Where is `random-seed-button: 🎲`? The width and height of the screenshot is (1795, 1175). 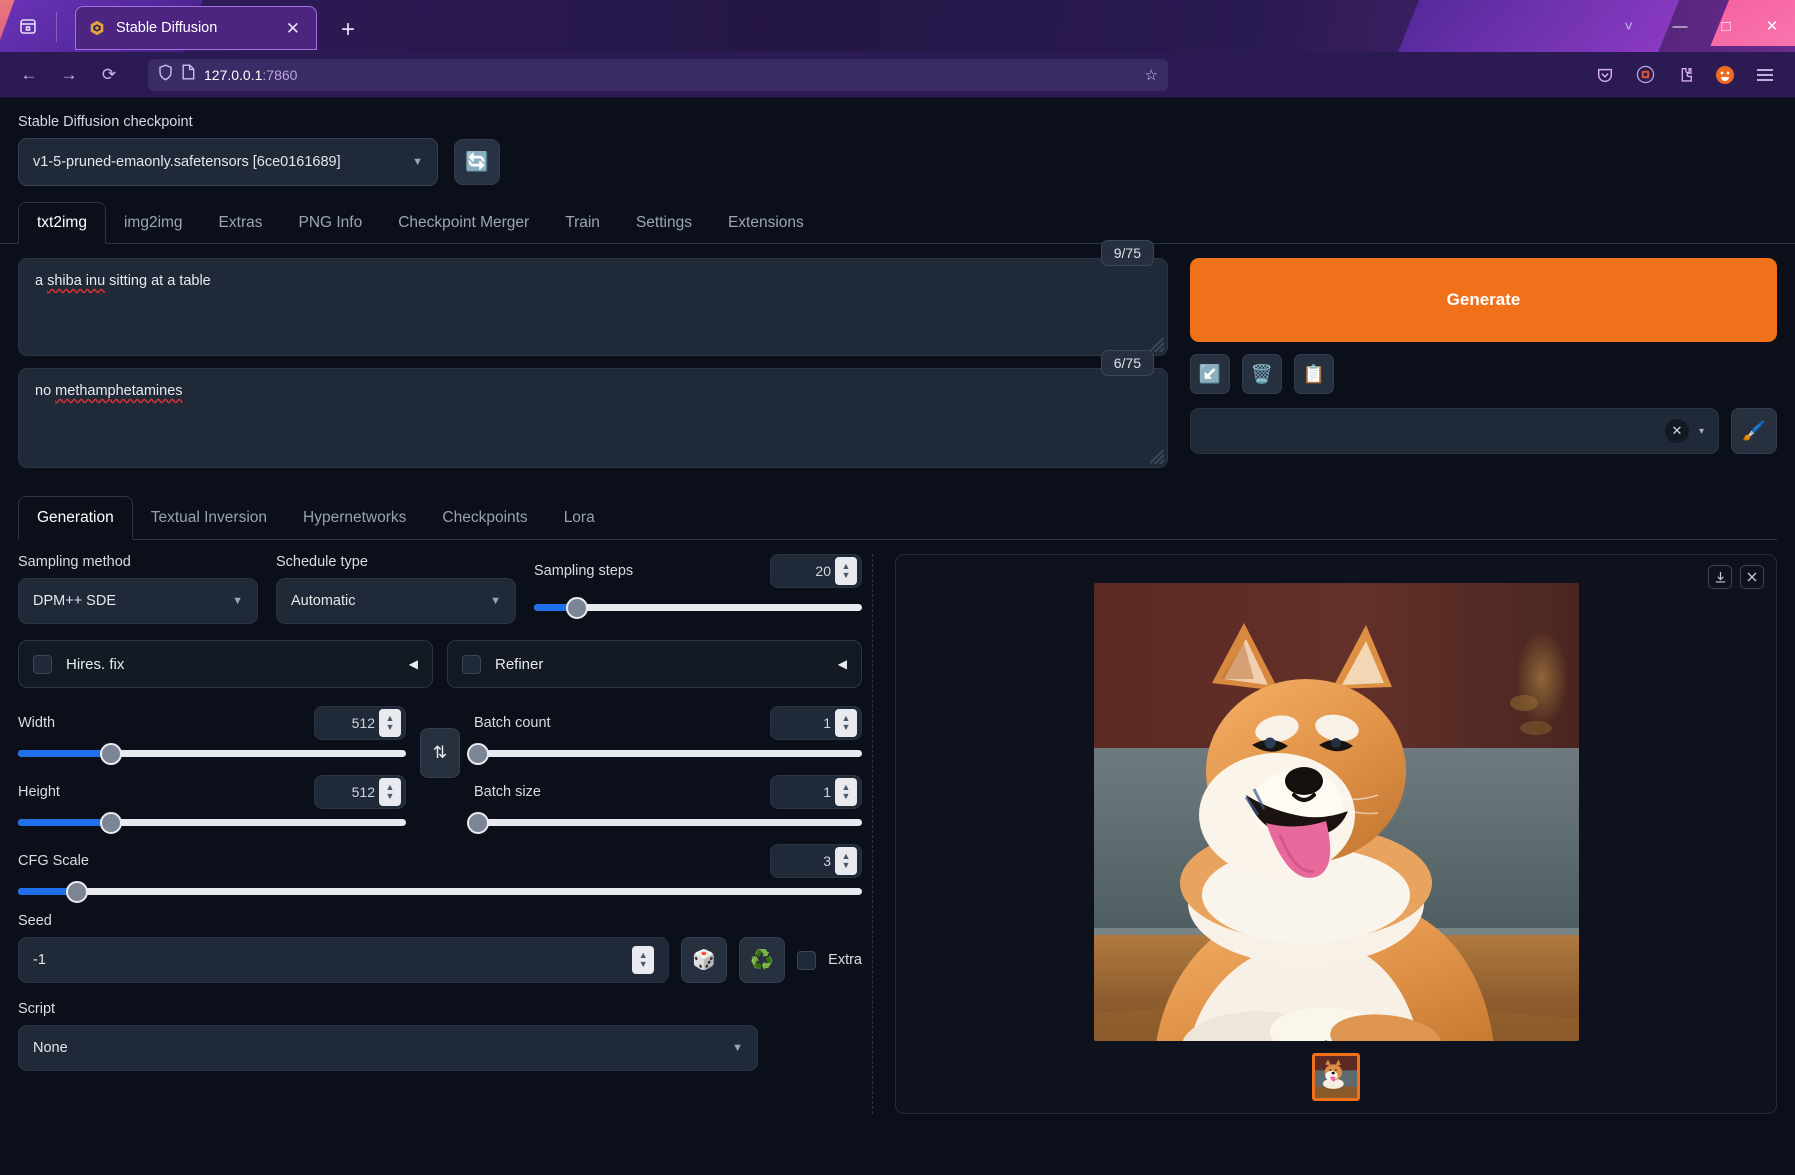
random-seed-button: 🎲 is located at coordinates (704, 960).